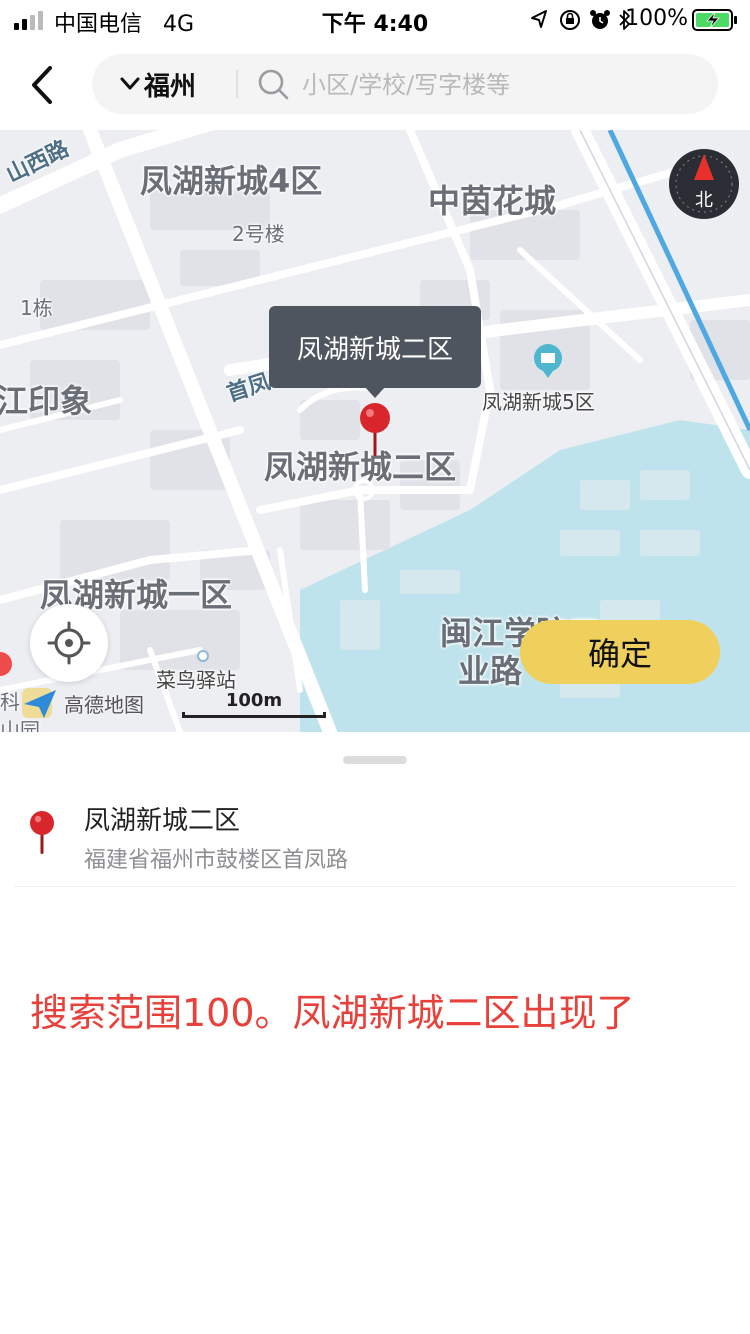 Image resolution: width=750 pixels, height=1334 pixels. I want to click on map-label-industrial-road: 业路, so click(490, 671).